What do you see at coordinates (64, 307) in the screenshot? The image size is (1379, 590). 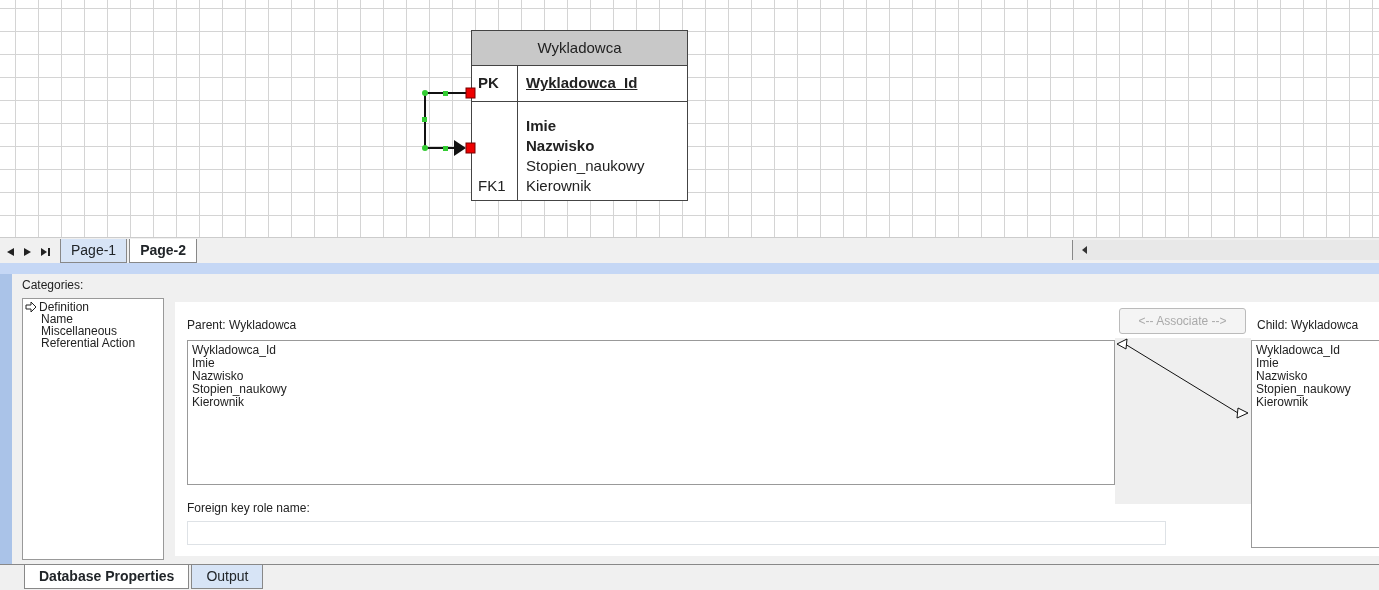 I see `category-item: Definition` at bounding box center [64, 307].